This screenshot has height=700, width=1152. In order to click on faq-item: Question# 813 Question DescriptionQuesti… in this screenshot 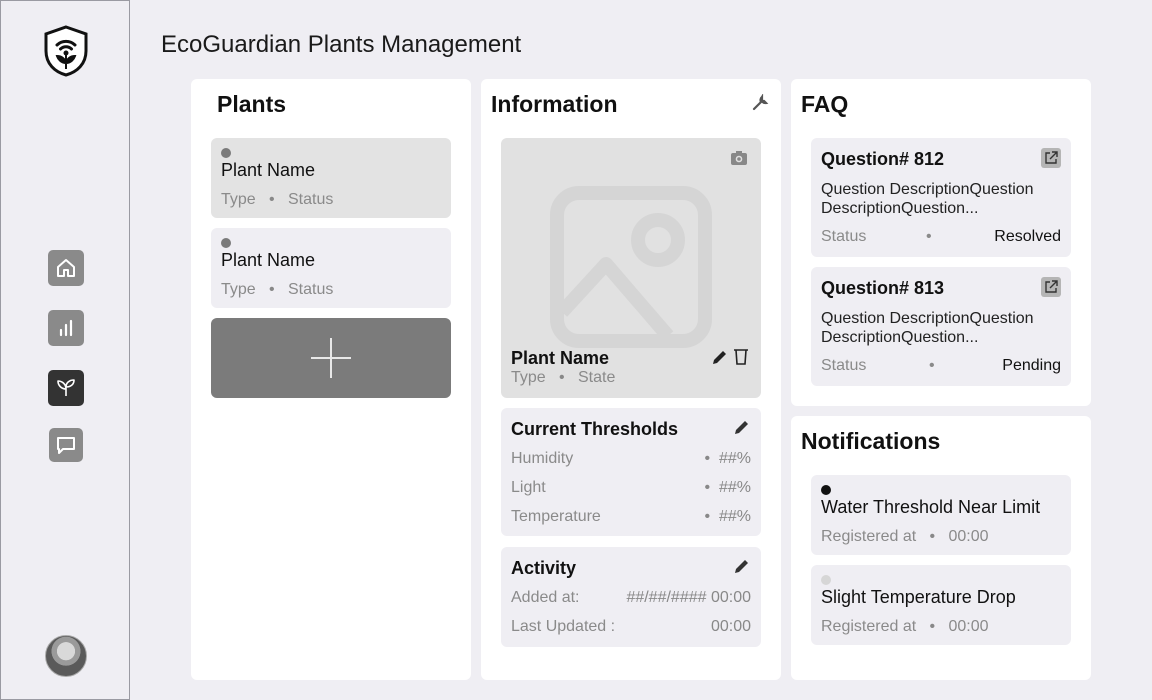, I will do `click(941, 326)`.